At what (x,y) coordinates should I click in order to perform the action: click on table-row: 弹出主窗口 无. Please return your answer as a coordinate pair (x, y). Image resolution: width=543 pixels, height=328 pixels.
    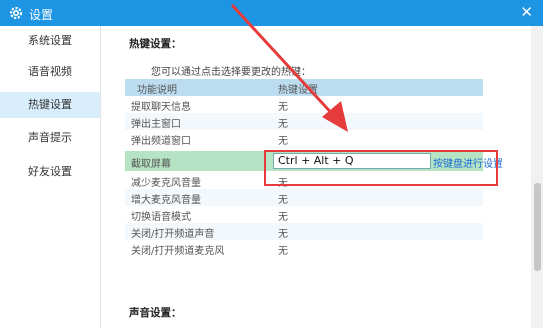
    Looking at the image, I should click on (304, 121).